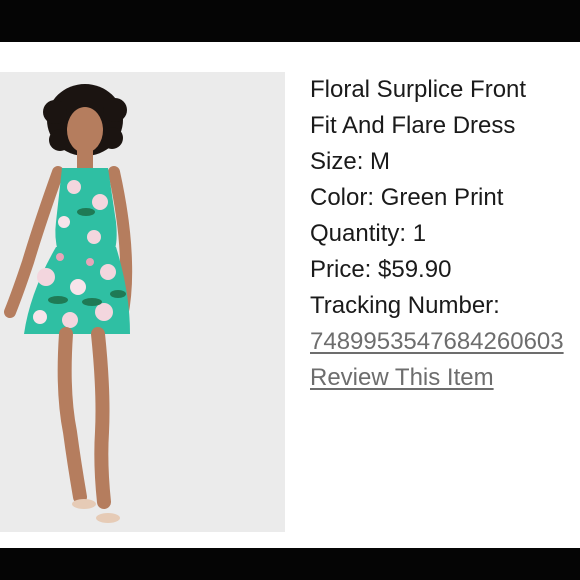  What do you see at coordinates (445, 378) in the screenshot?
I see `review-item-link: Review This Item` at bounding box center [445, 378].